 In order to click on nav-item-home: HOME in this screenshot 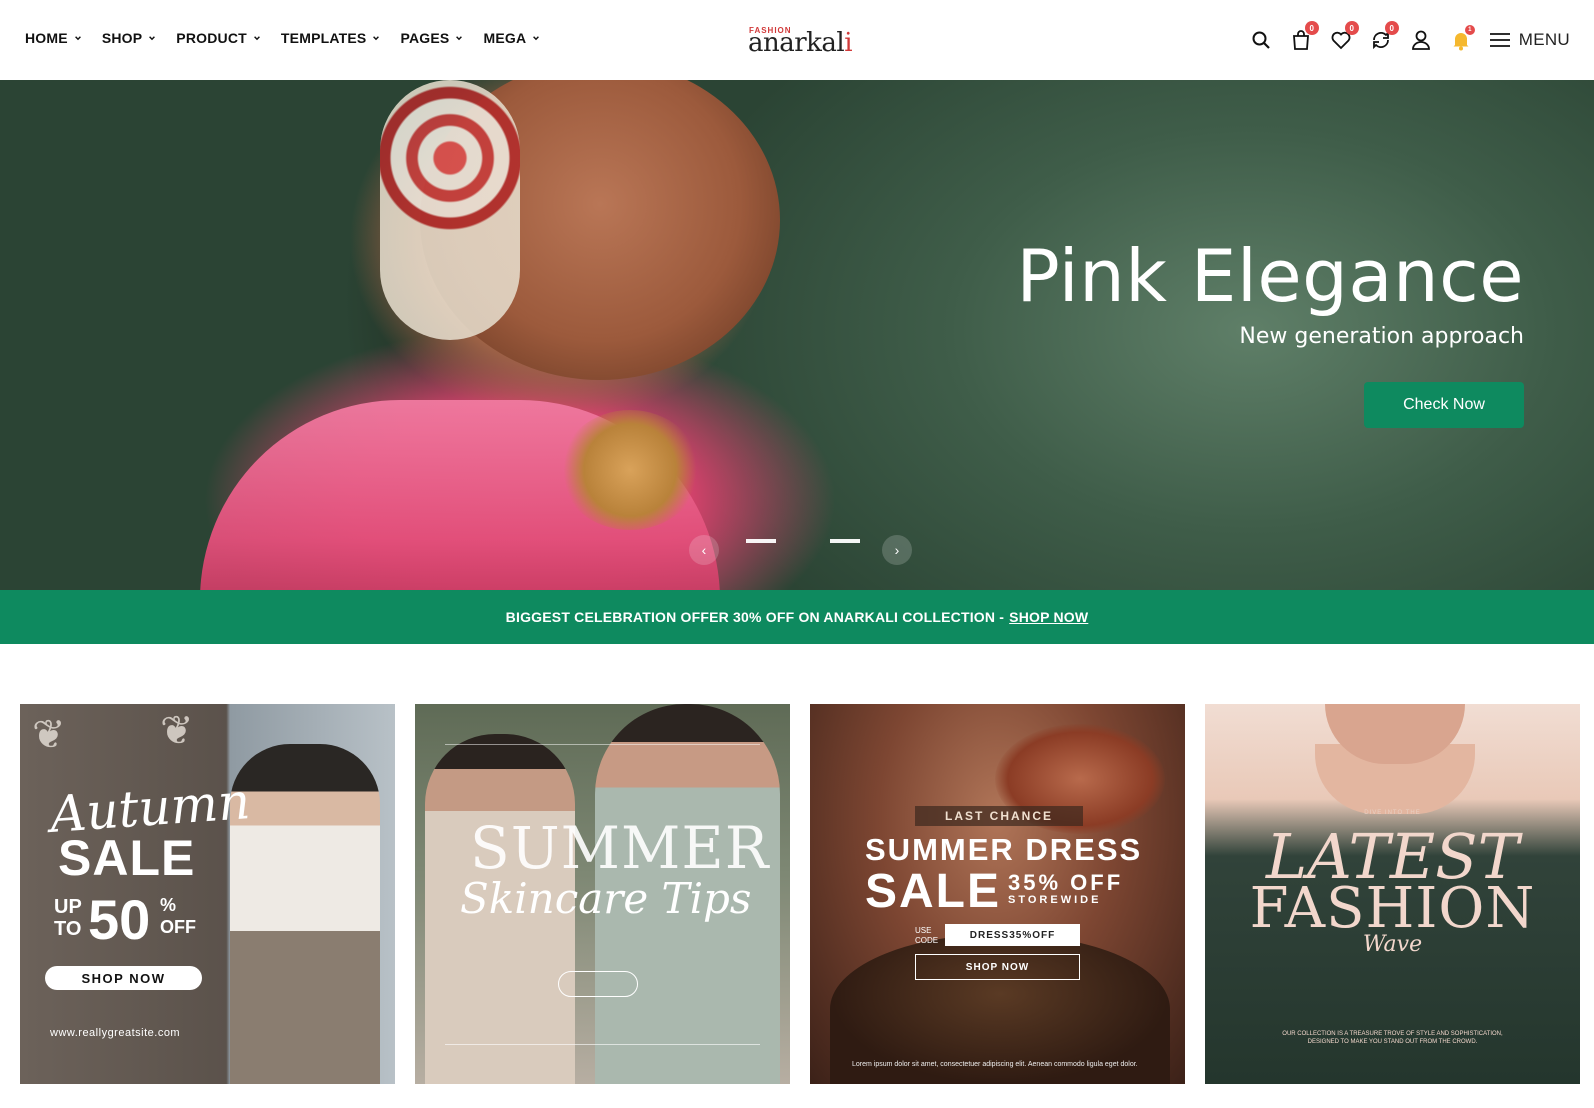, I will do `click(53, 38)`.